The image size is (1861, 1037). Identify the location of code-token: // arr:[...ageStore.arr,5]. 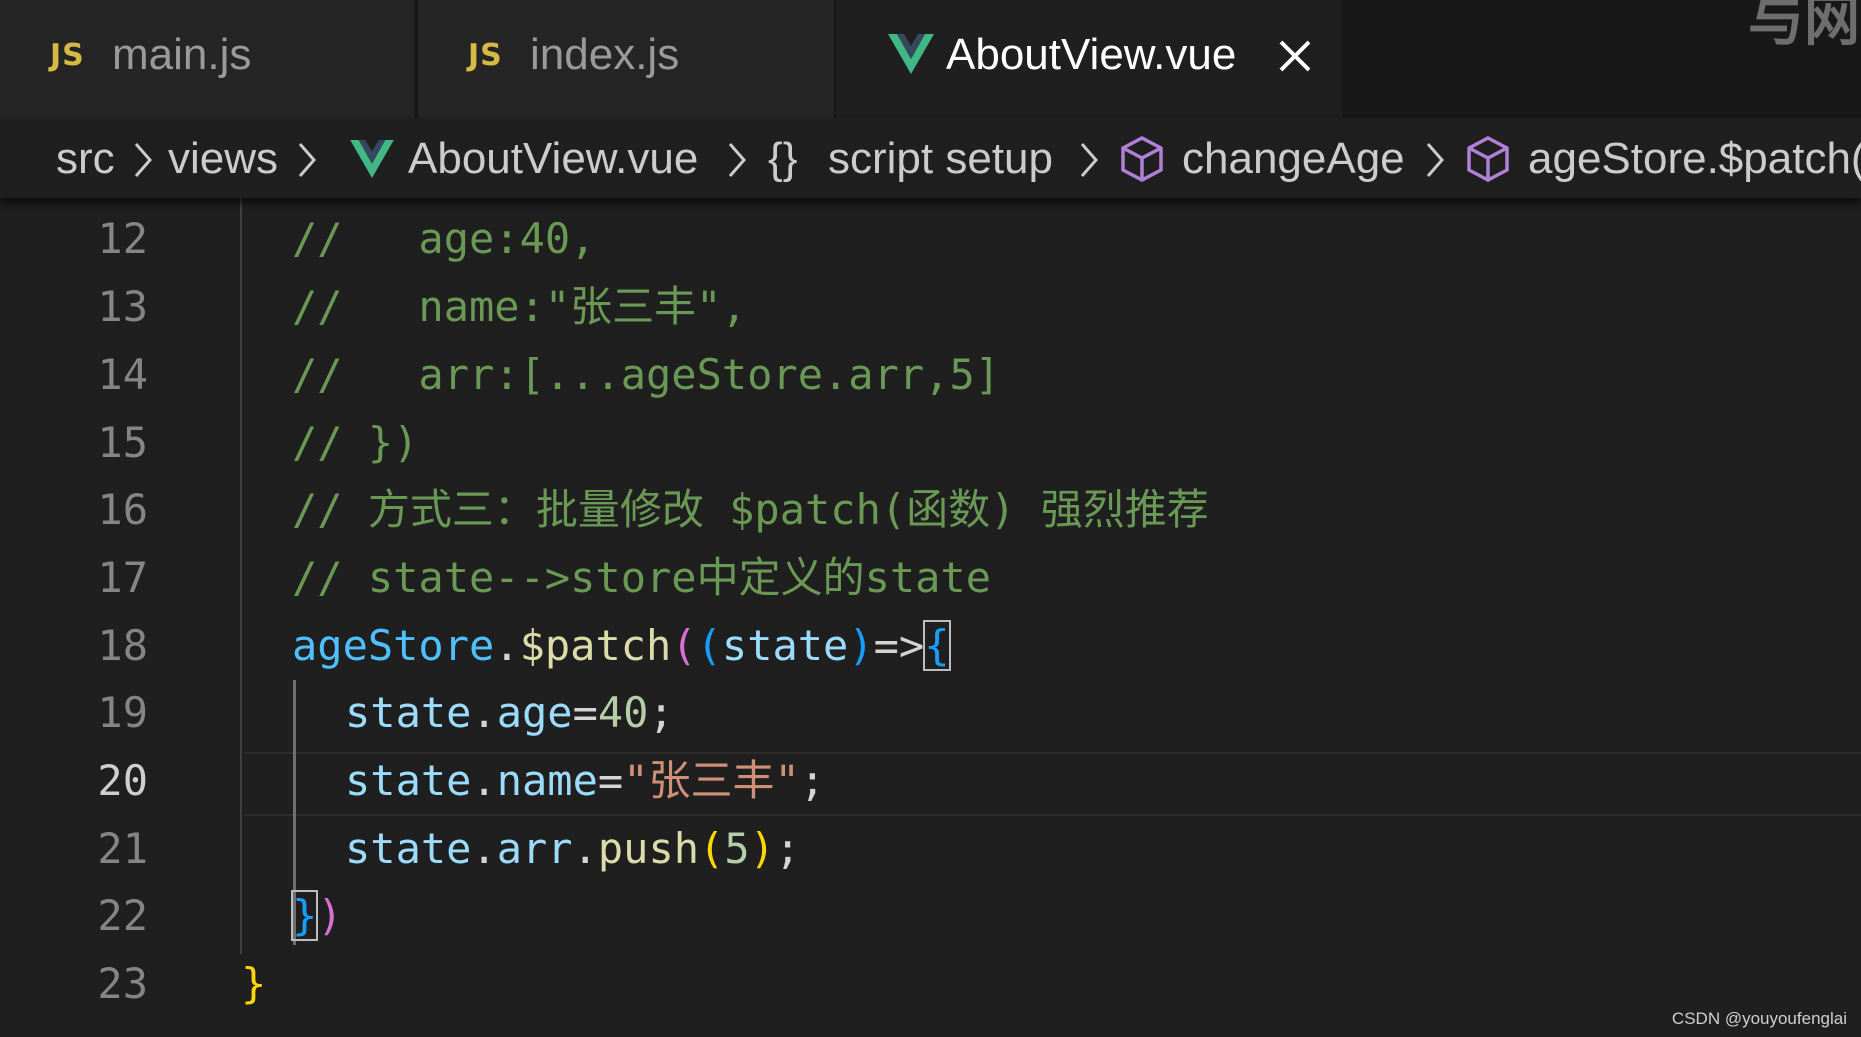
(646, 374).